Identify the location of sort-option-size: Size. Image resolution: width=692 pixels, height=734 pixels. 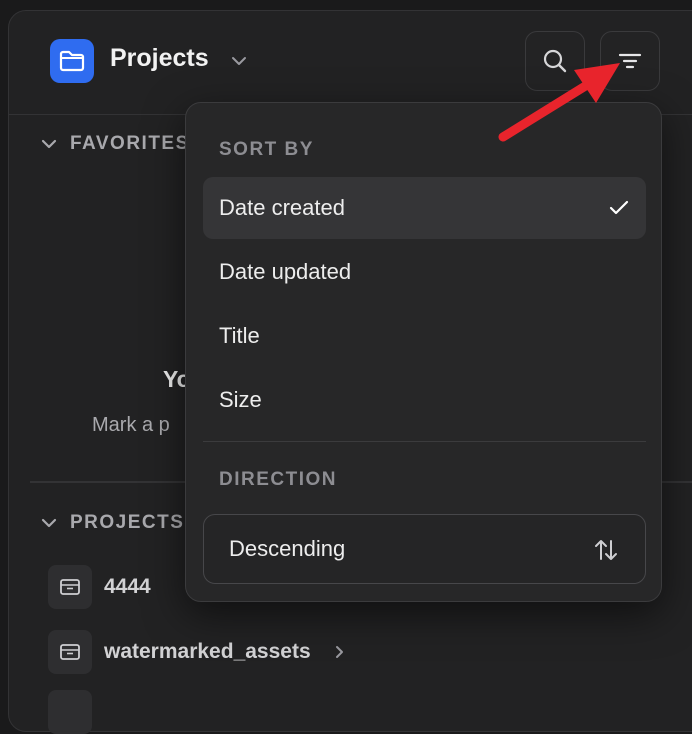
(424, 400).